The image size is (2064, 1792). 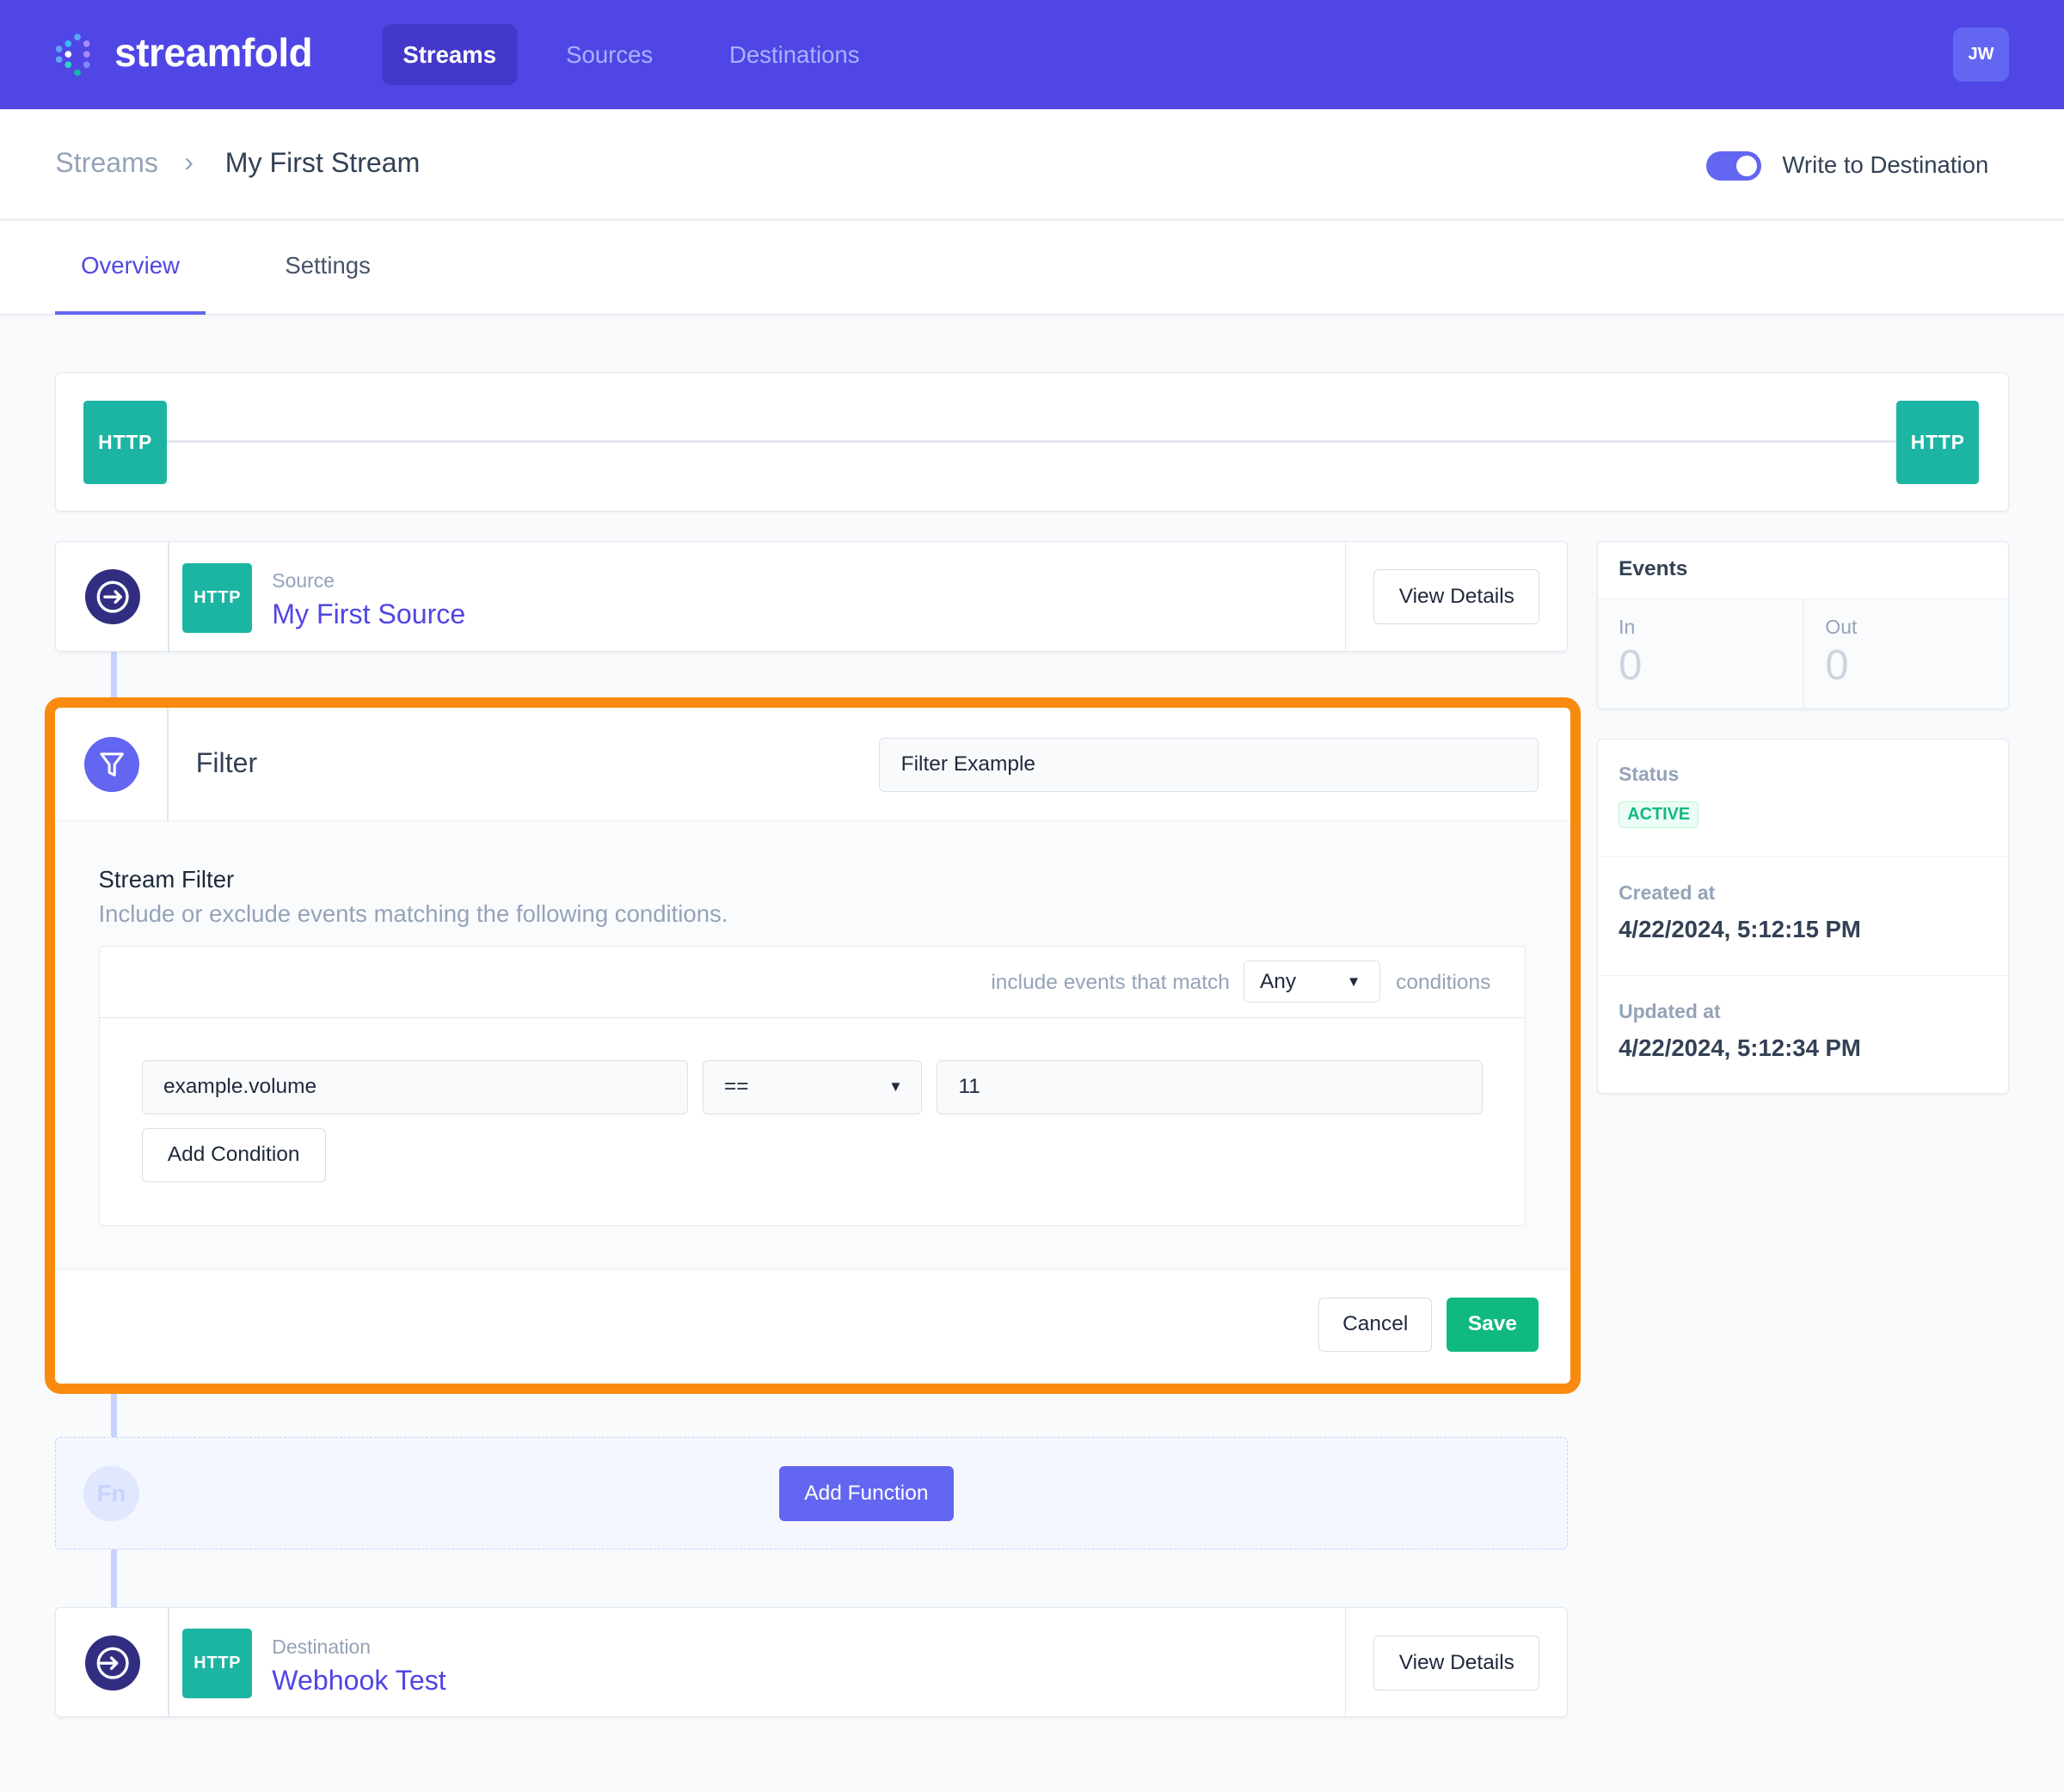 What do you see at coordinates (113, 1663) in the screenshot?
I see `destination-arrow-icon` at bounding box center [113, 1663].